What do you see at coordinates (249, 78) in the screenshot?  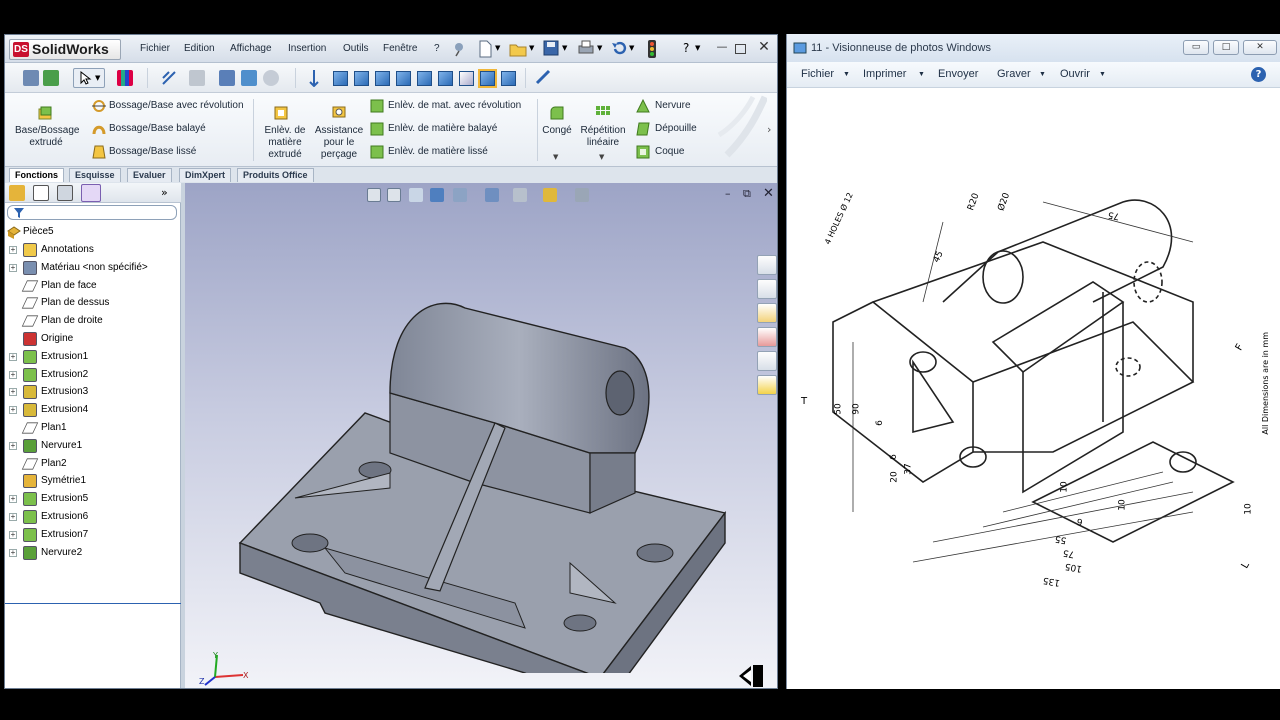 I see `assembly-icon` at bounding box center [249, 78].